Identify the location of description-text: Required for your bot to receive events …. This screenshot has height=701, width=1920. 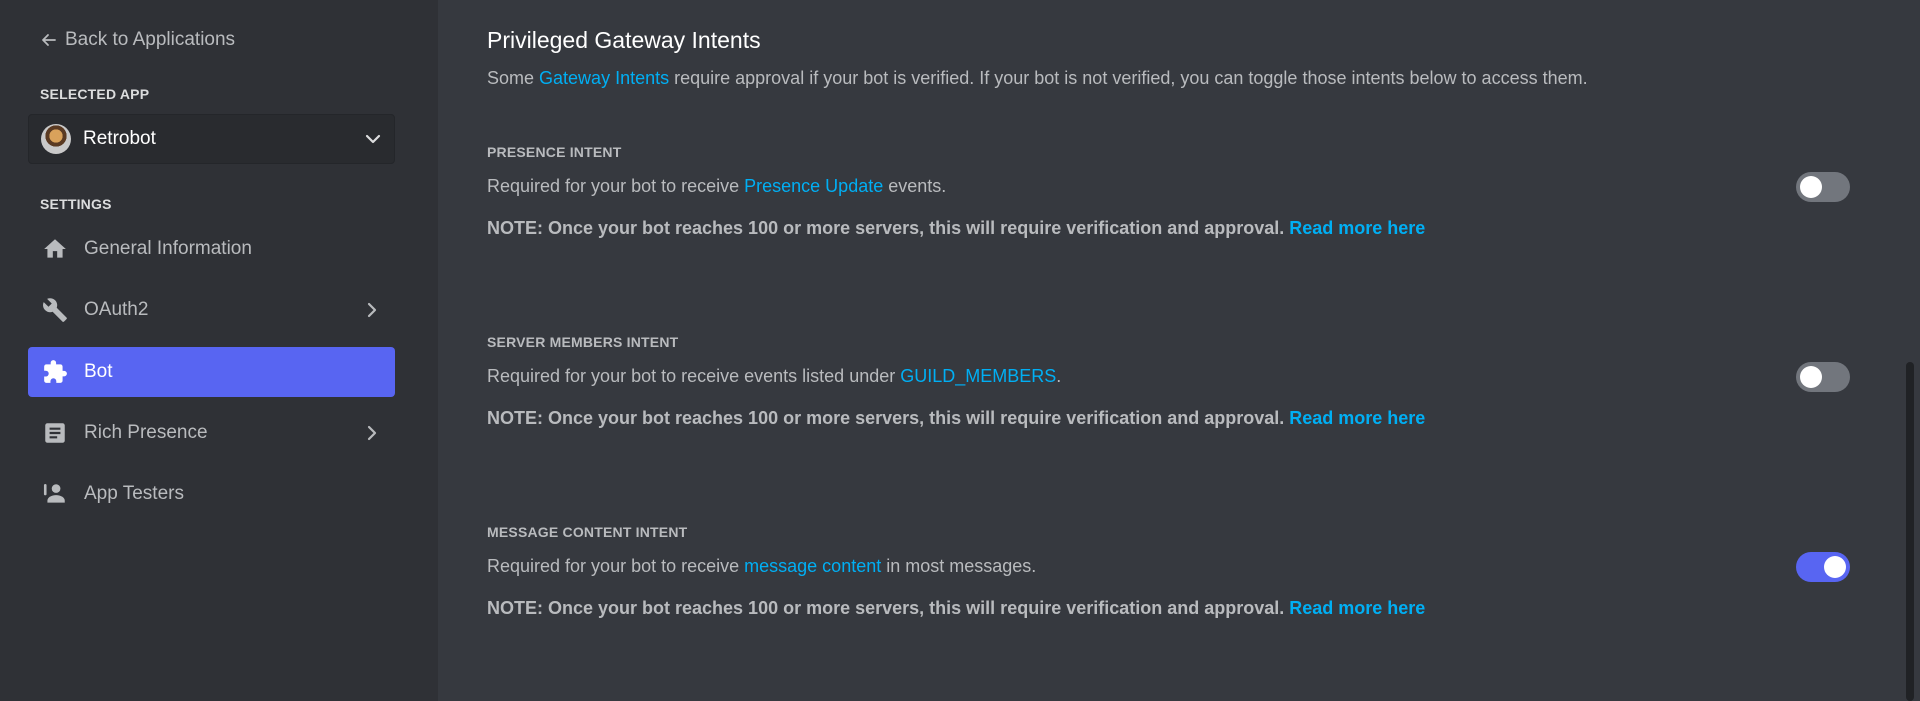
(694, 376).